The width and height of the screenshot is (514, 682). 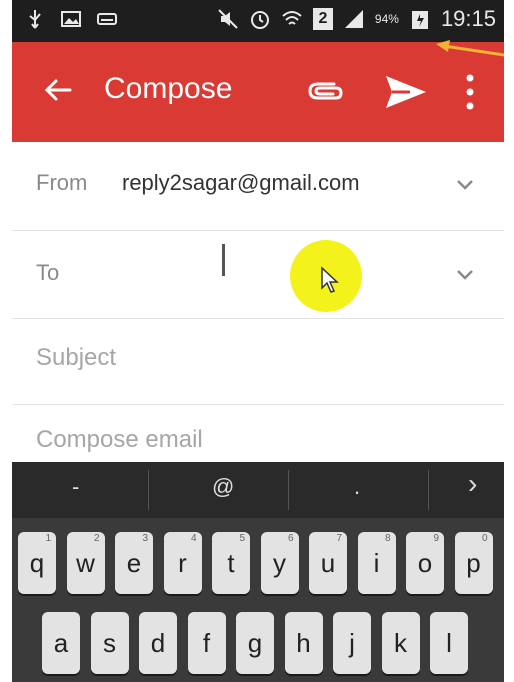 What do you see at coordinates (303, 643) in the screenshot?
I see `key-h: h` at bounding box center [303, 643].